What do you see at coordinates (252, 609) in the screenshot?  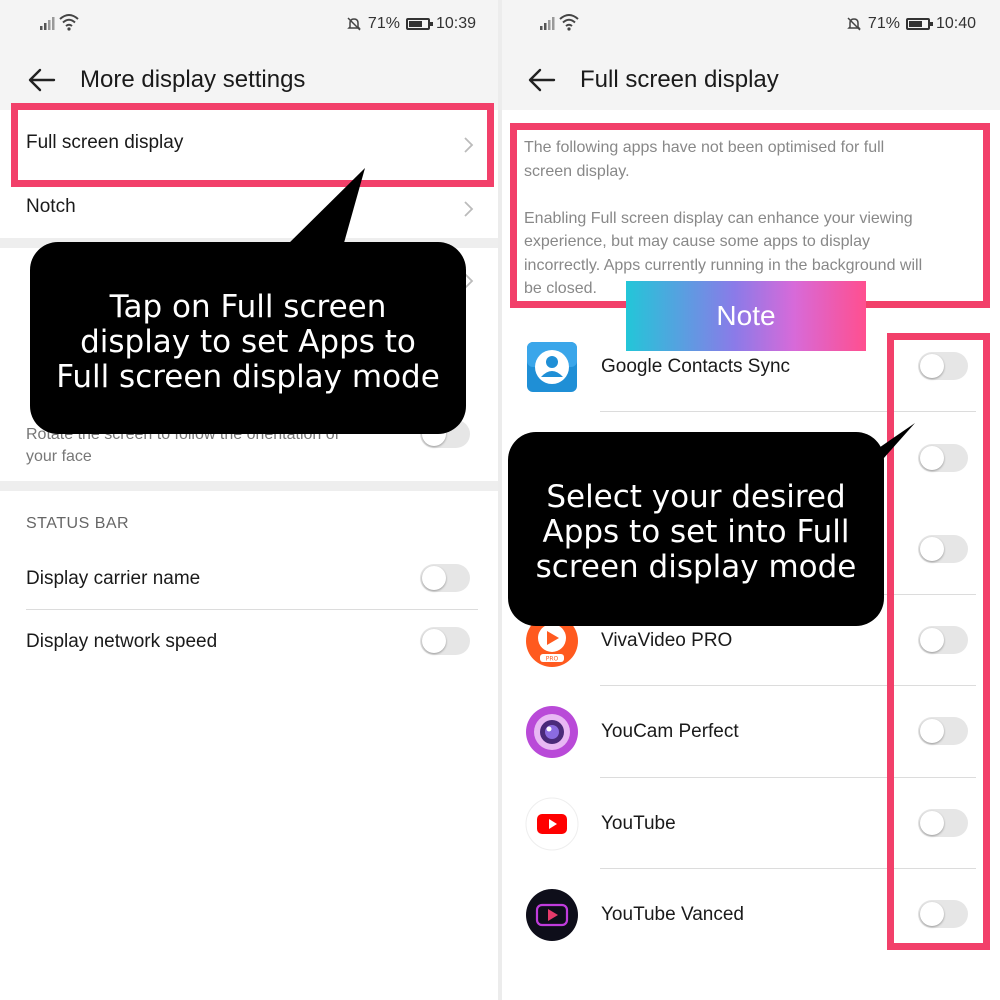 I see `divider` at bounding box center [252, 609].